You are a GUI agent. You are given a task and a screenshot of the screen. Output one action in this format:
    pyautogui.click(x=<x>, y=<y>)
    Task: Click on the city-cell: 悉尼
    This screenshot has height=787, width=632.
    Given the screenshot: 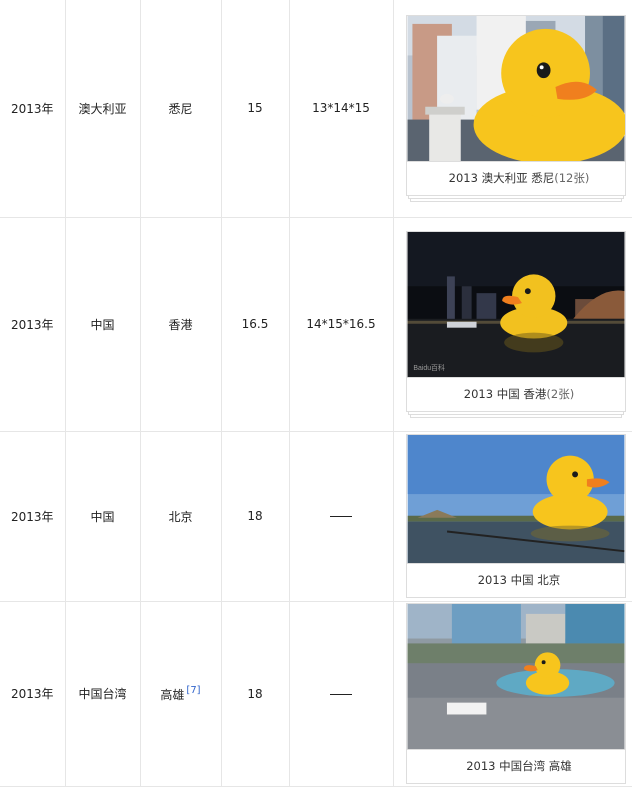 What is the action you would take?
    pyautogui.click(x=180, y=109)
    